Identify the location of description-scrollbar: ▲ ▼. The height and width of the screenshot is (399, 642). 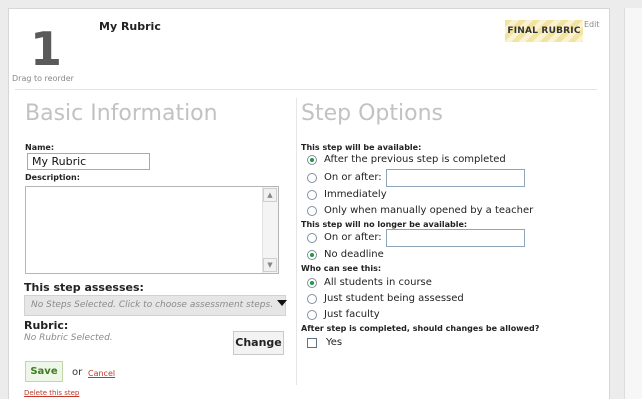
(270, 230).